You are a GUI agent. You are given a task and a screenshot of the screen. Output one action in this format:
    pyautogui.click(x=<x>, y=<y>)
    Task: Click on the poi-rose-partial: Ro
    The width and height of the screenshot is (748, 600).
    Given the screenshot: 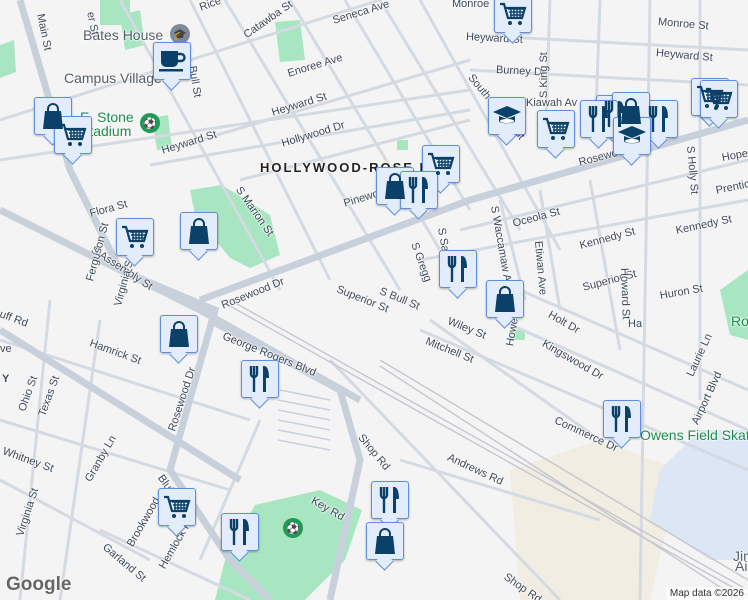 What is the action you would take?
    pyautogui.click(x=739, y=321)
    